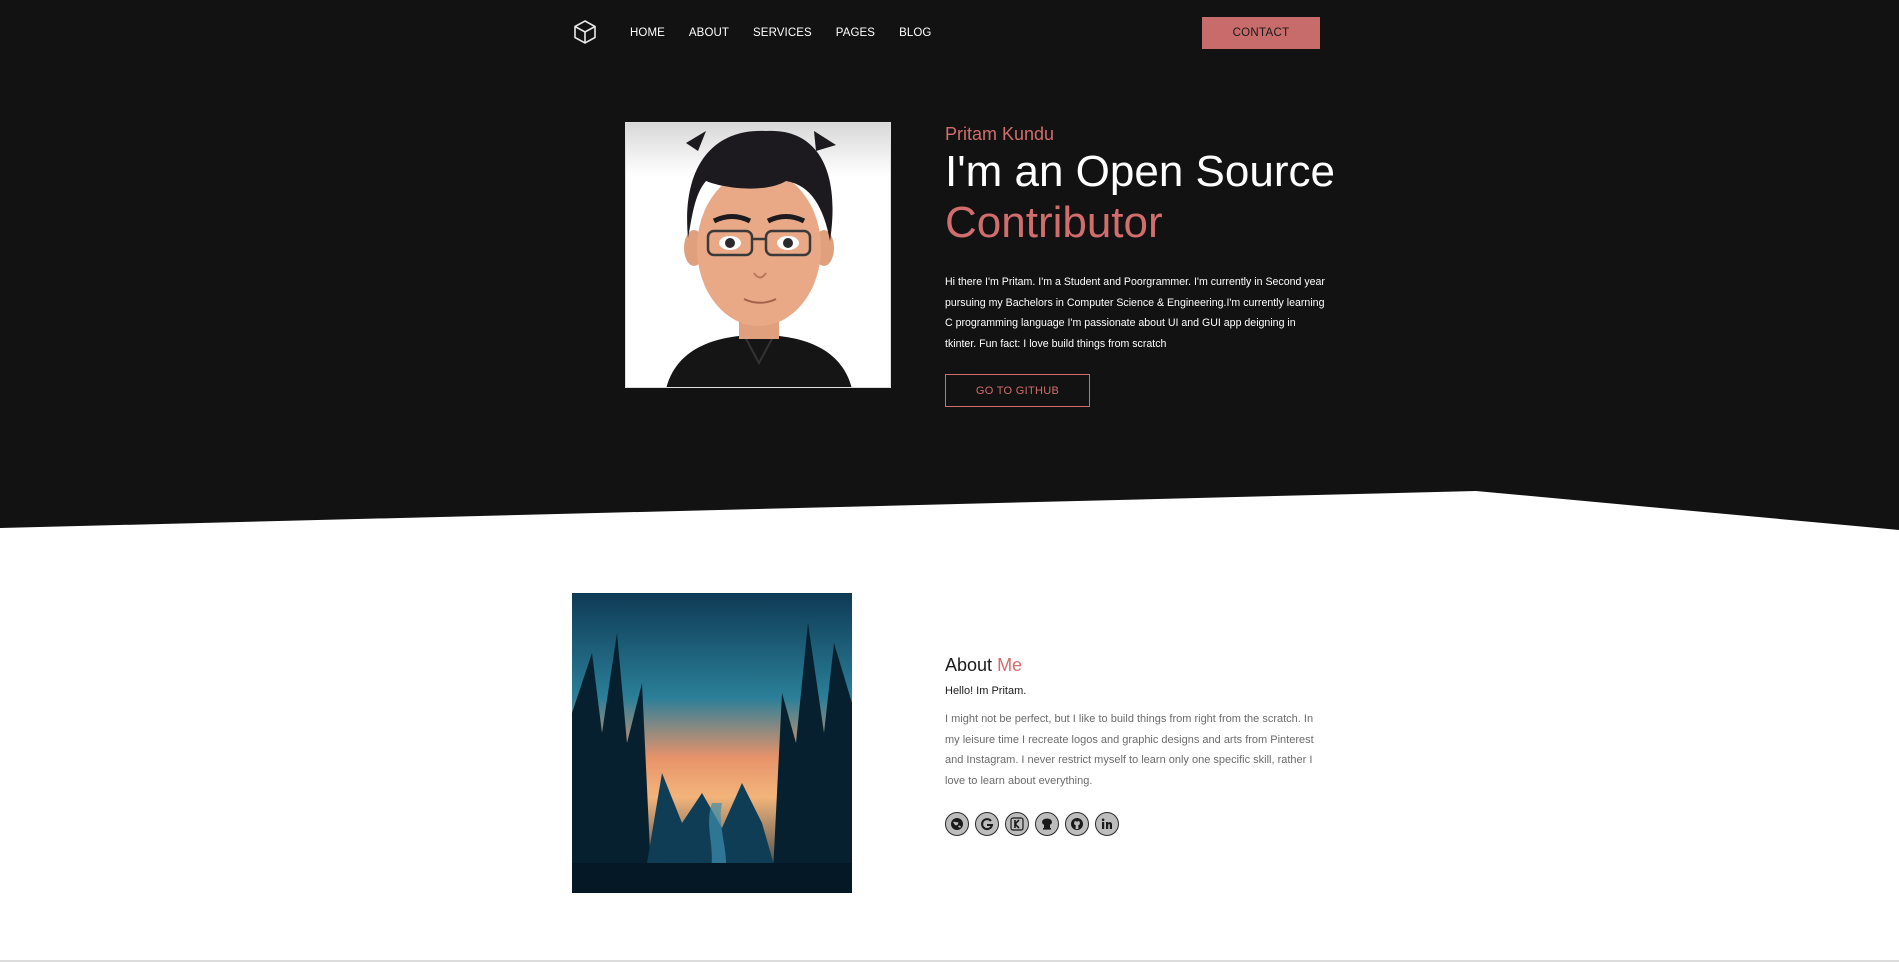 The width and height of the screenshot is (1899, 962). Describe the element at coordinates (1010, 665) in the screenshot. I see `about-heading-accent: Me` at that location.